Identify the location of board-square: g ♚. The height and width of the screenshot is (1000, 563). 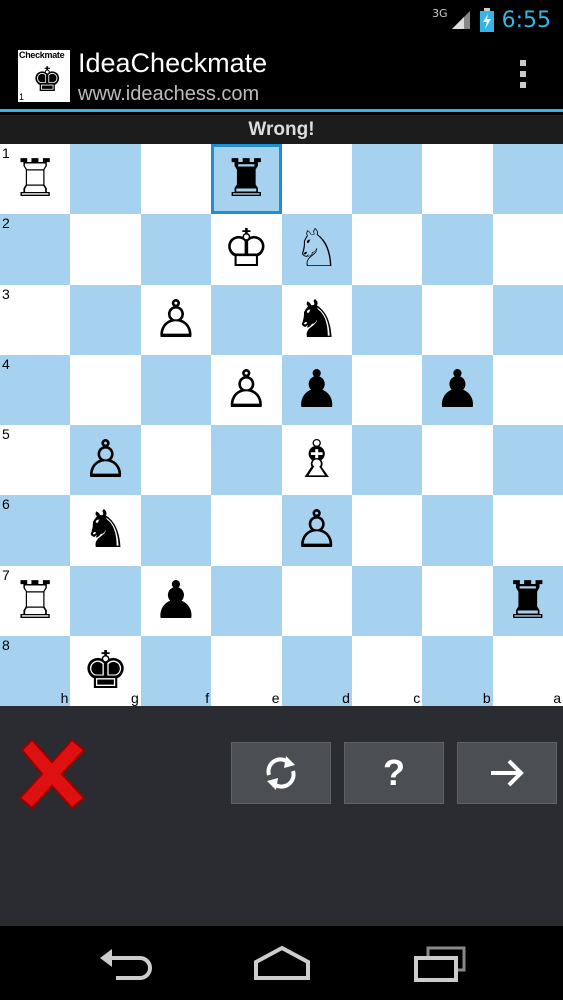
(105, 670).